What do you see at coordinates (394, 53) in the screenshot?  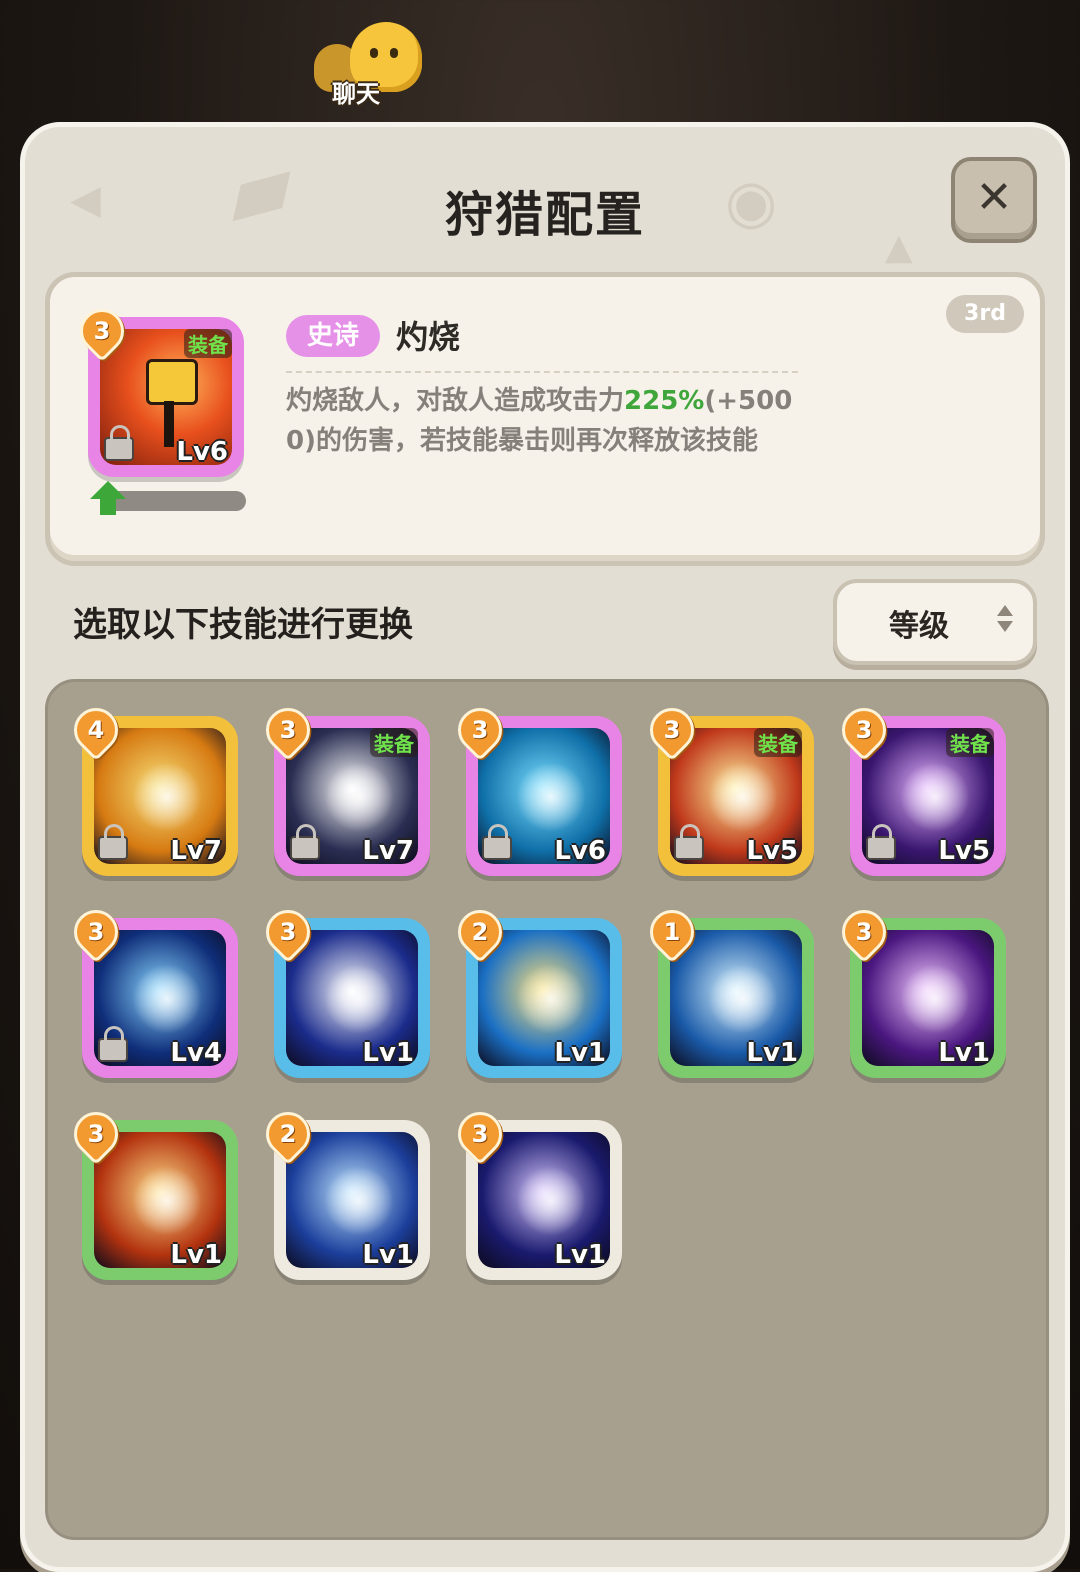 I see `chat-eye-right` at bounding box center [394, 53].